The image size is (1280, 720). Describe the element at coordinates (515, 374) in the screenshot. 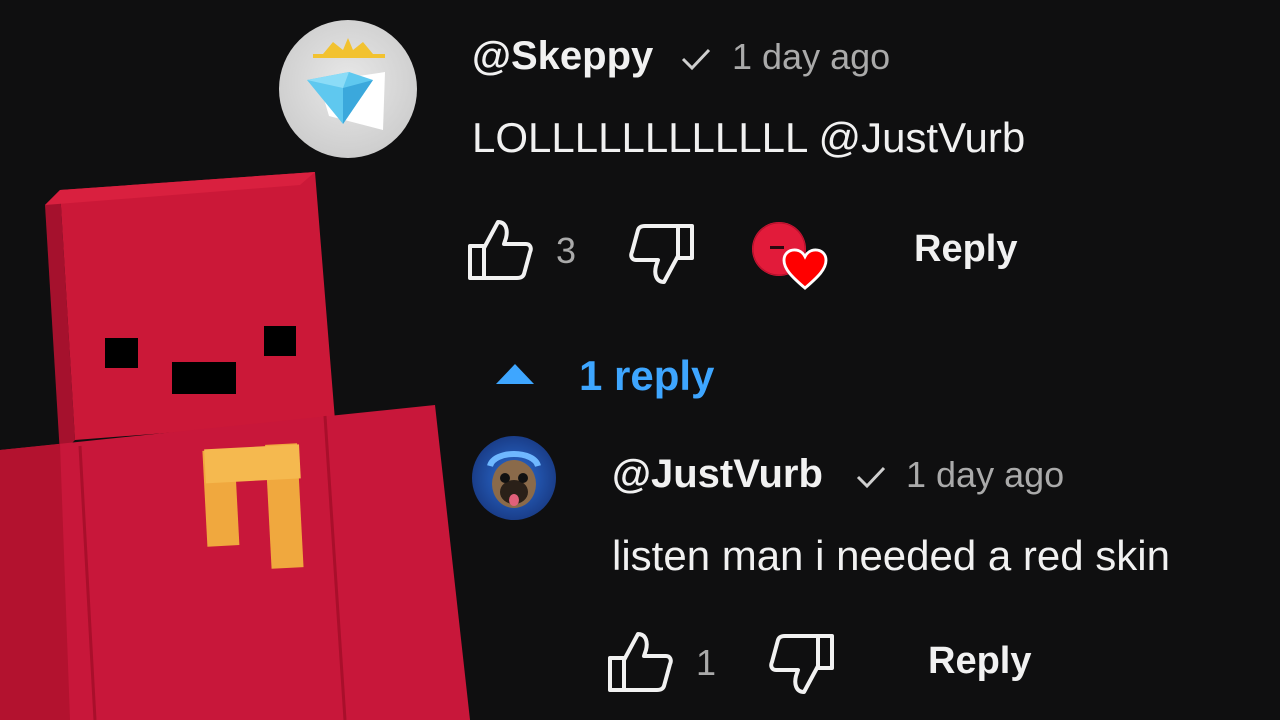

I see `caret-up-icon` at that location.